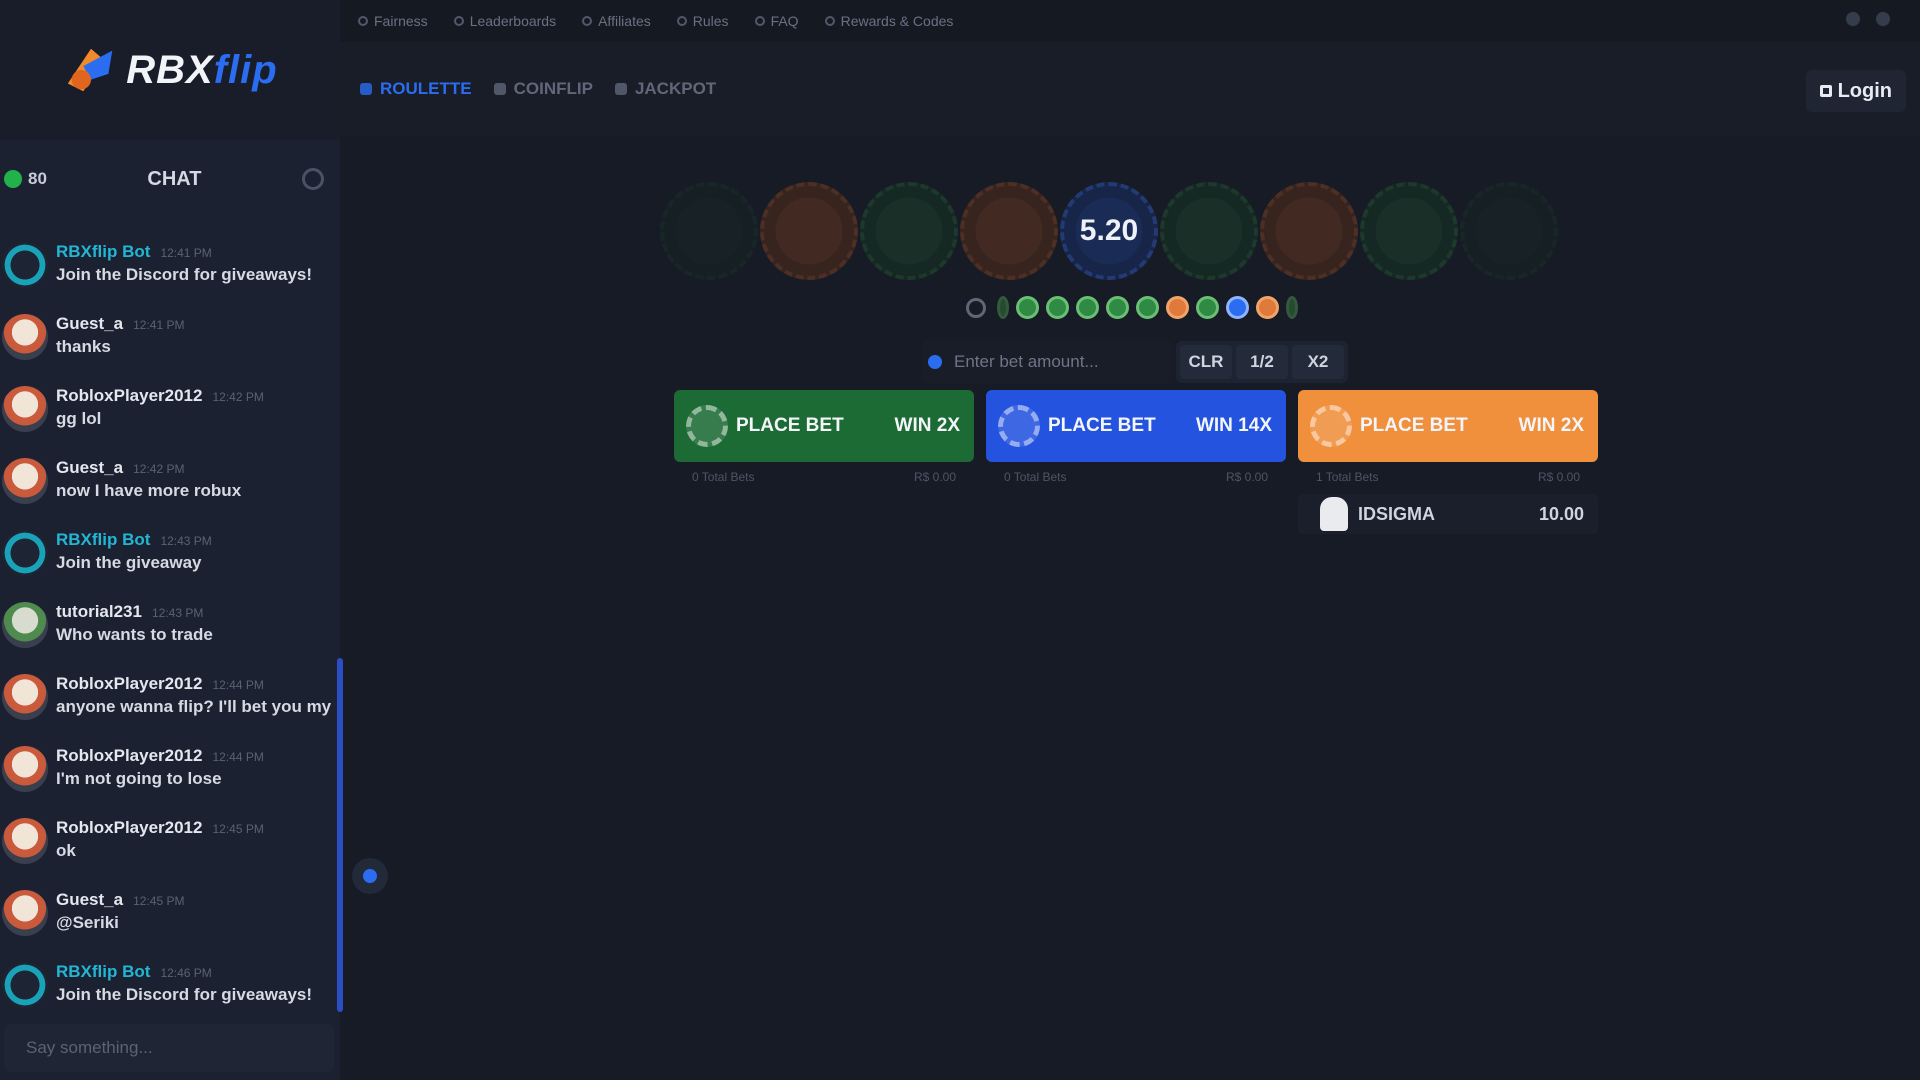  What do you see at coordinates (401, 21) in the screenshot?
I see `top-link-label: Fairness` at bounding box center [401, 21].